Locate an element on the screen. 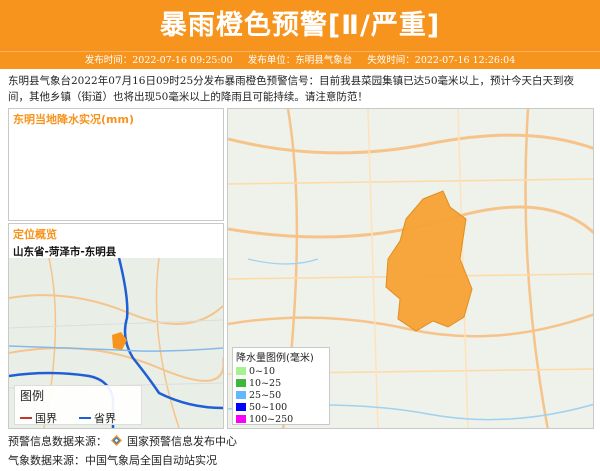  publisher: 发布单位：东明县气象台 is located at coordinates (300, 60).